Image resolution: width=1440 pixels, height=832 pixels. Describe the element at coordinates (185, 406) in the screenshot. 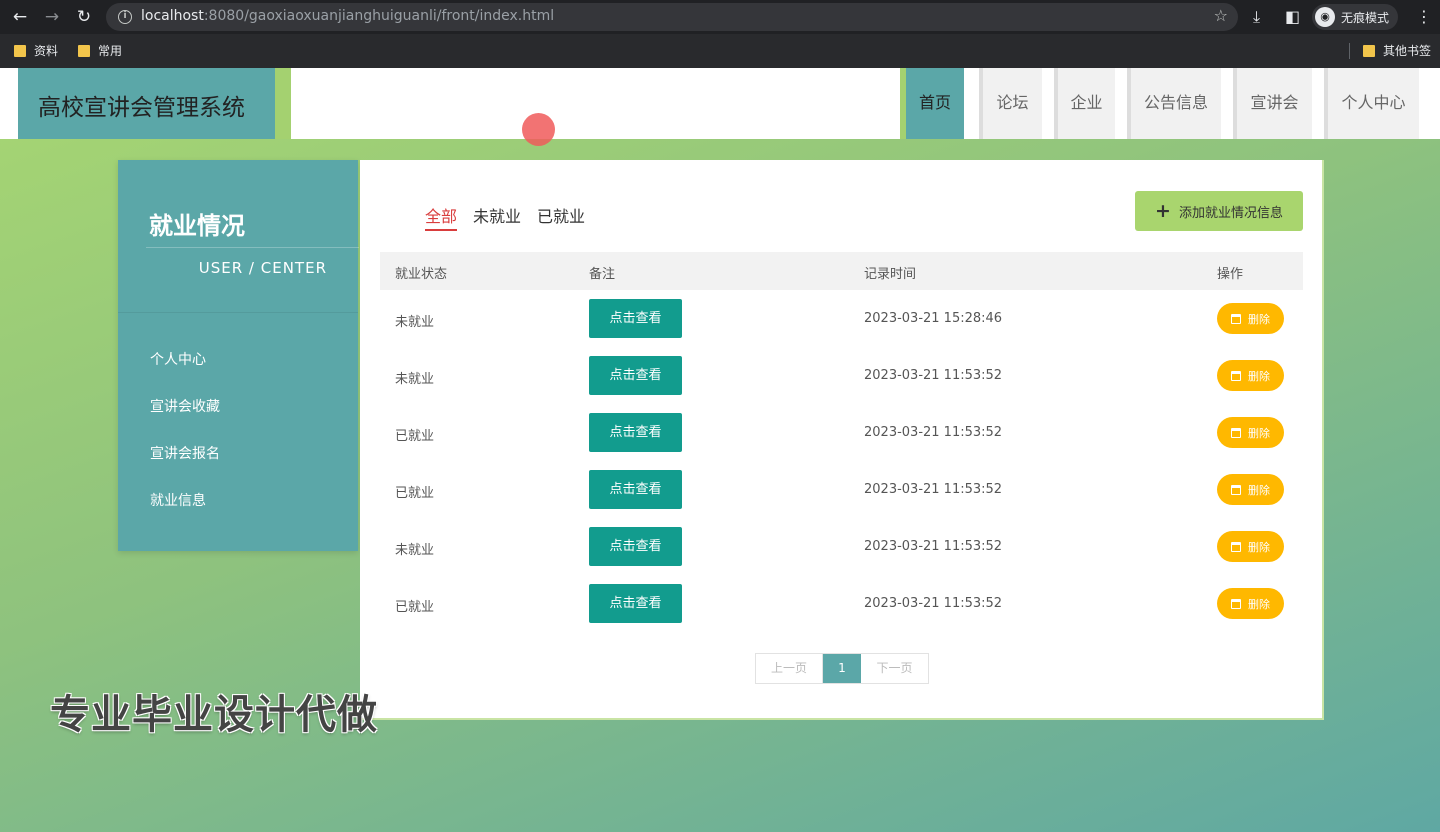

I see `sidebar-item-presentation-favorites: 宣讲会收藏` at that location.